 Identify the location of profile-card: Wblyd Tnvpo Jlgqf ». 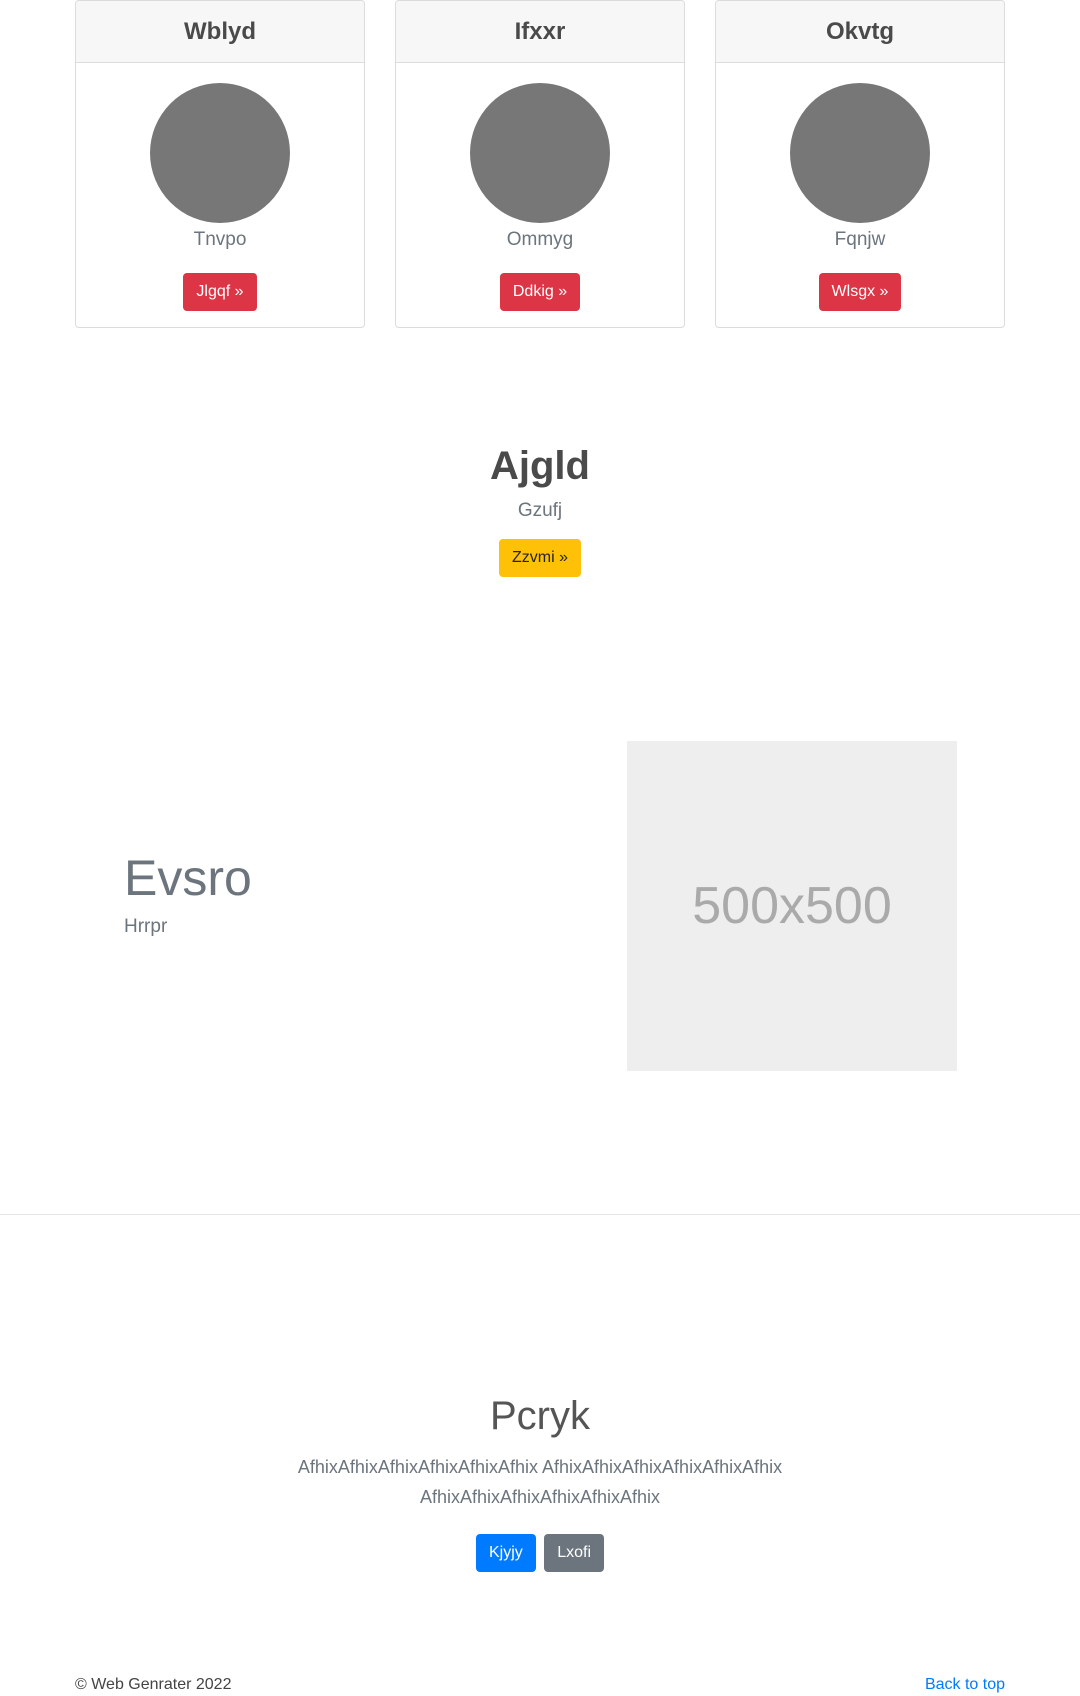
(220, 164).